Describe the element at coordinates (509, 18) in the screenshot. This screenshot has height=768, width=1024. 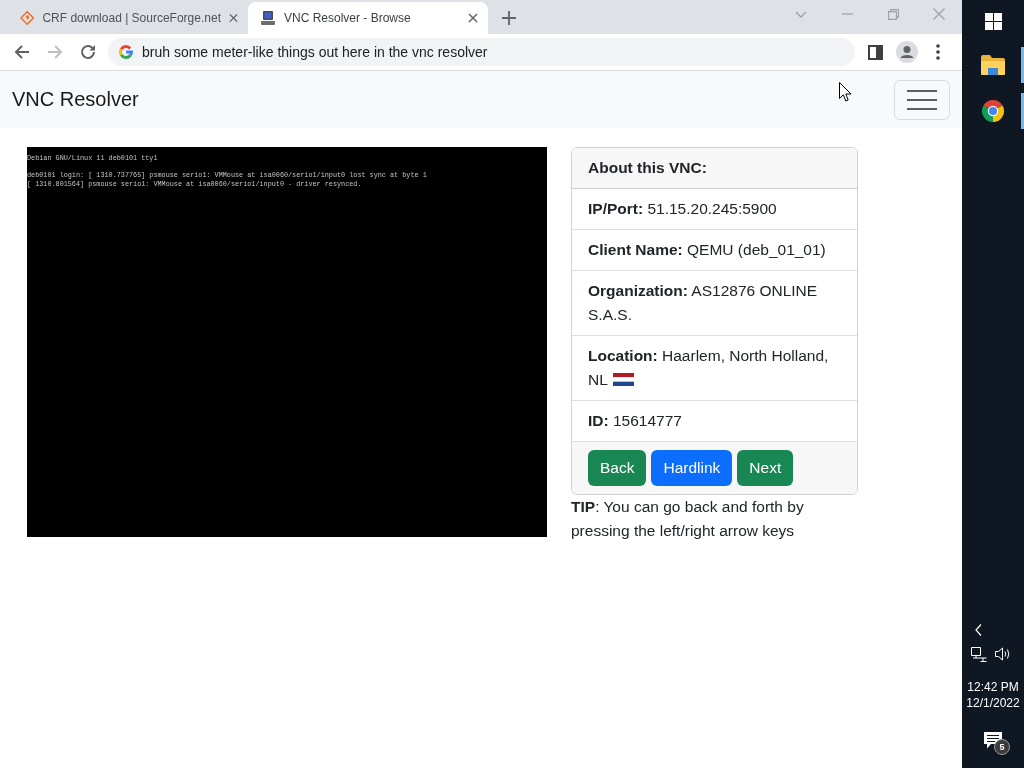
I see `plus-icon` at that location.